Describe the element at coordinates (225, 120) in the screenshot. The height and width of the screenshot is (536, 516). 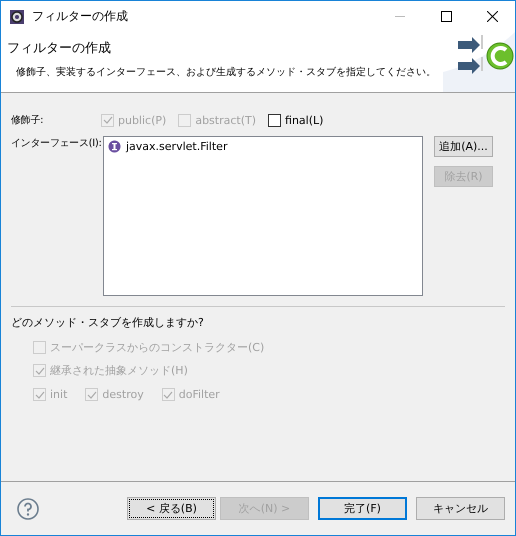
I see `checkbox-label: abstract(T)` at that location.